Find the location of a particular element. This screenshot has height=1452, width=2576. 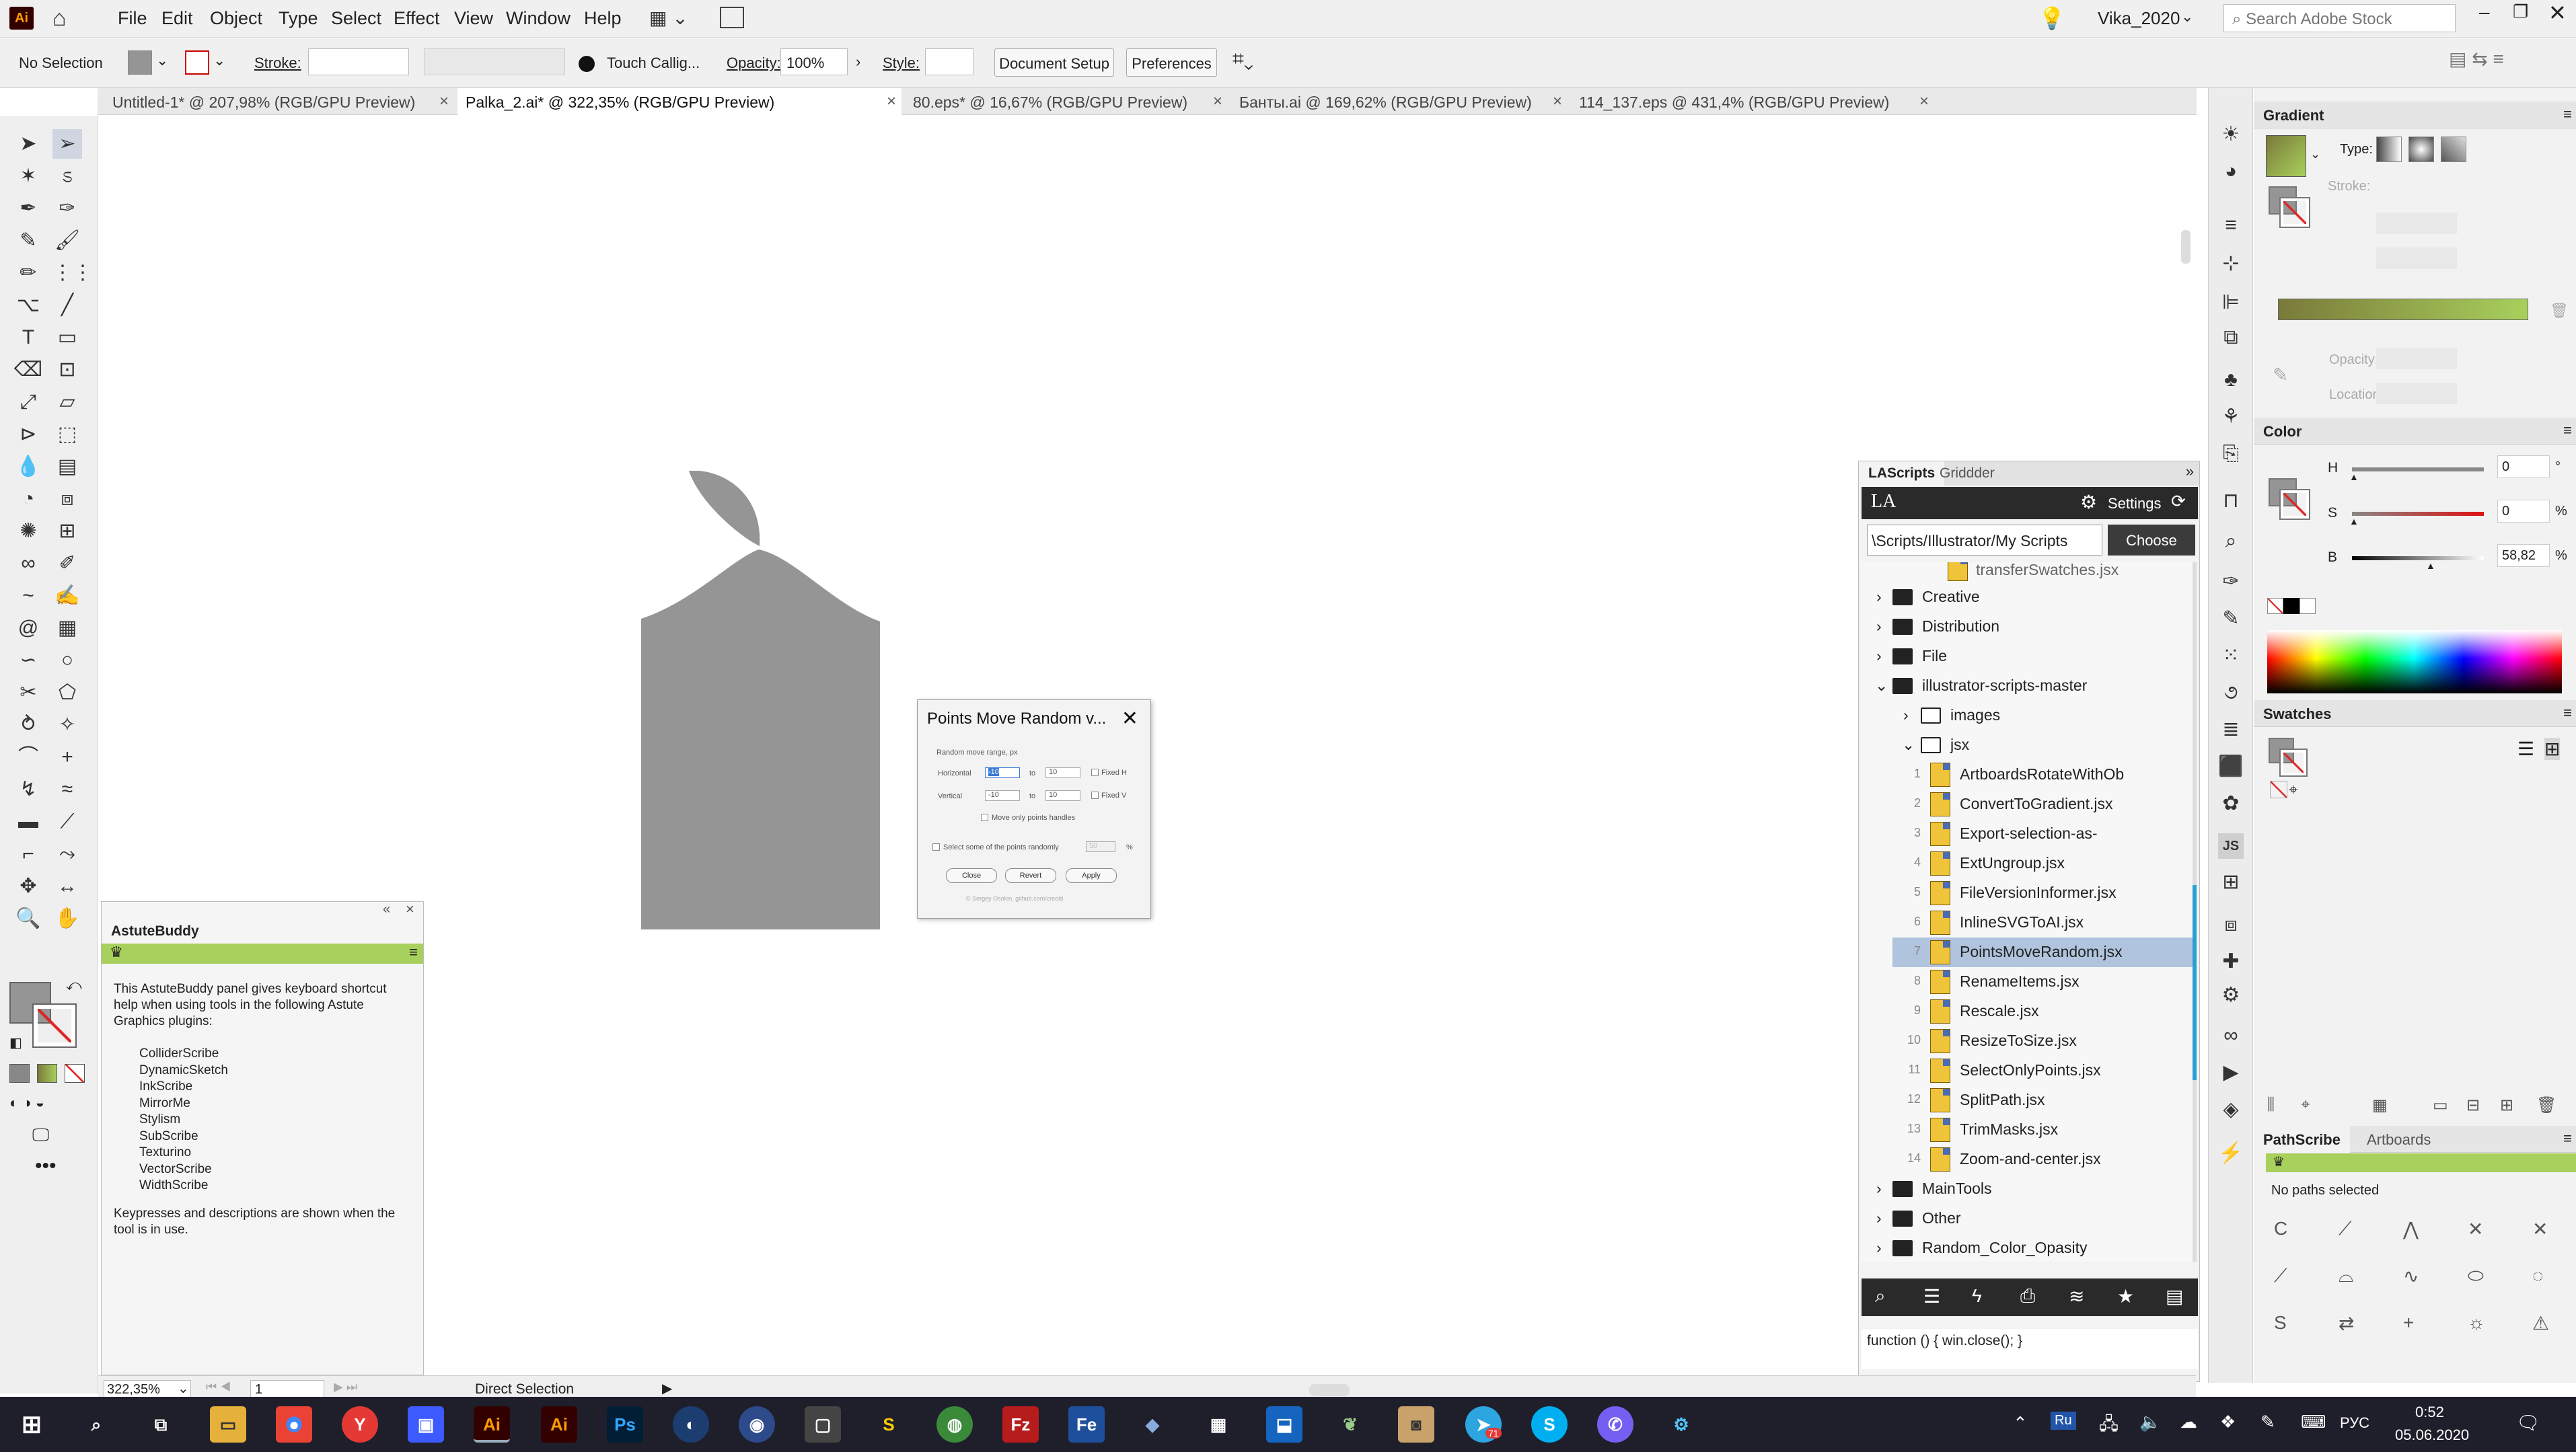

paintbrush-tool-icon: 🖌 is located at coordinates (67, 241).